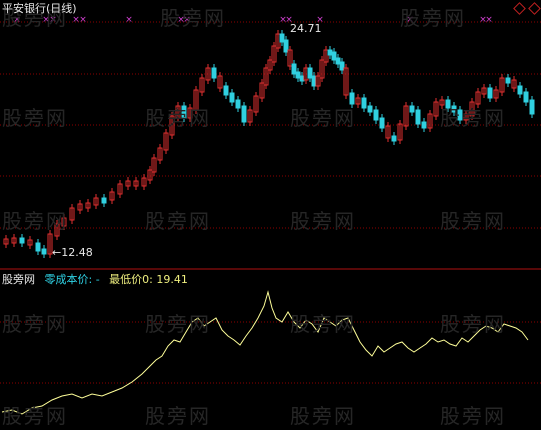 The image size is (541, 430). I want to click on indicator-header: 股旁网 零成本价: - 最低价0: 19.41, so click(95, 279).